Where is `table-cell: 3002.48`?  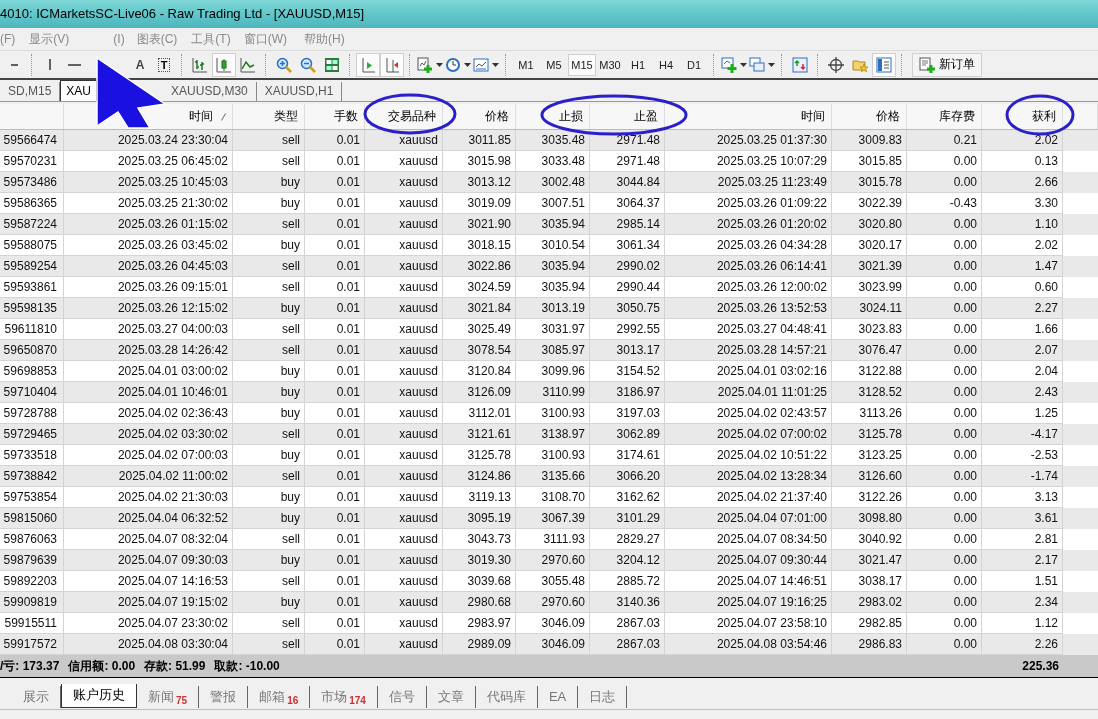
table-cell: 3002.48 is located at coordinates (553, 182).